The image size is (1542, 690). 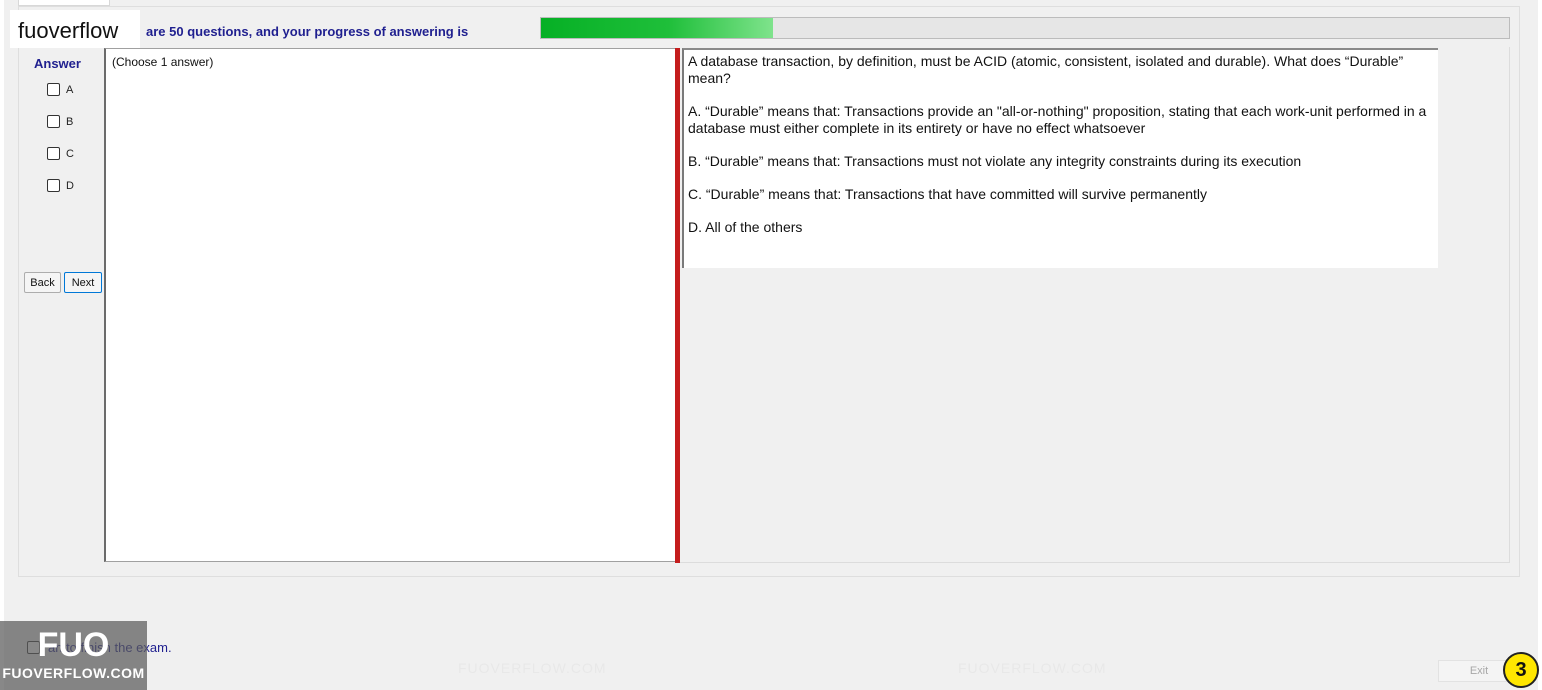 What do you see at coordinates (70, 185) in the screenshot?
I see `option-label-d: D` at bounding box center [70, 185].